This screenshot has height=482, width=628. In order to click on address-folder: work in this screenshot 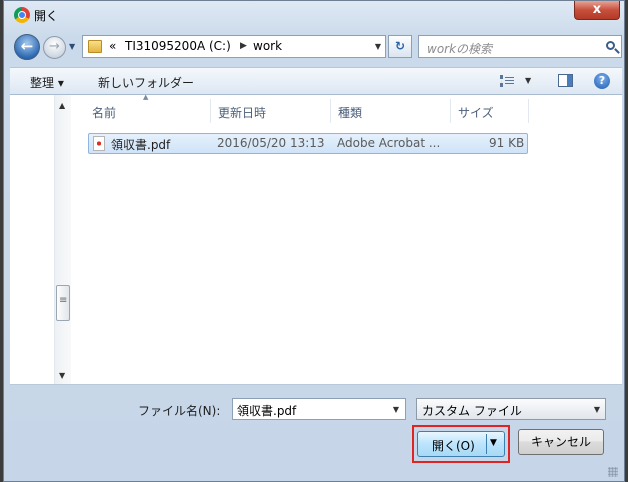, I will do `click(267, 46)`.